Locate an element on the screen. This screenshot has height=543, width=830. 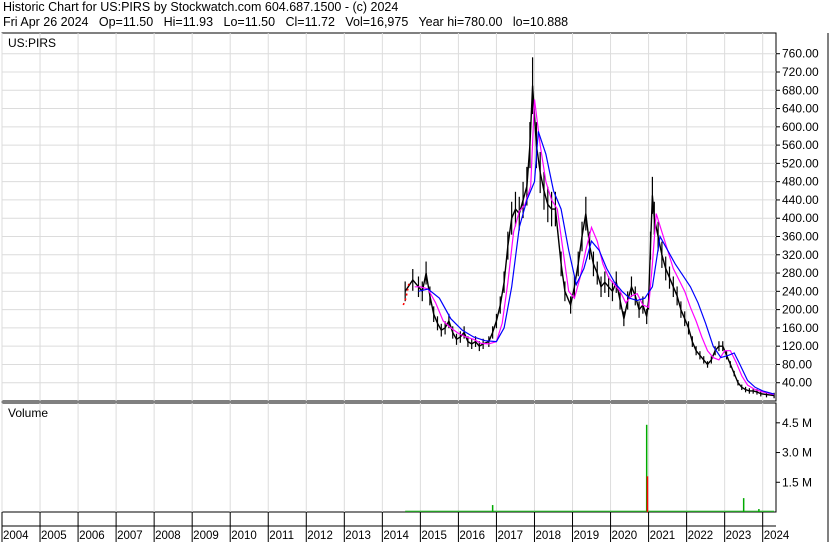
price-tick-label: 480.00 is located at coordinates (800, 182).